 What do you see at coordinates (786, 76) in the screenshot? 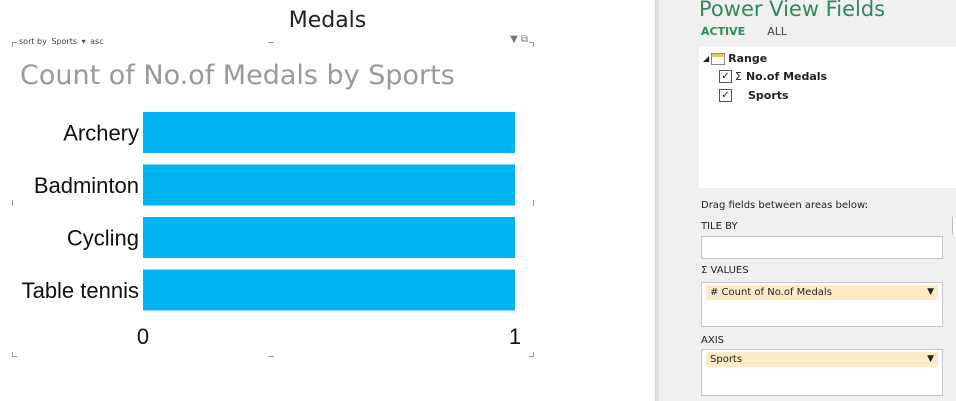
I see `field-name: No.of Medals` at bounding box center [786, 76].